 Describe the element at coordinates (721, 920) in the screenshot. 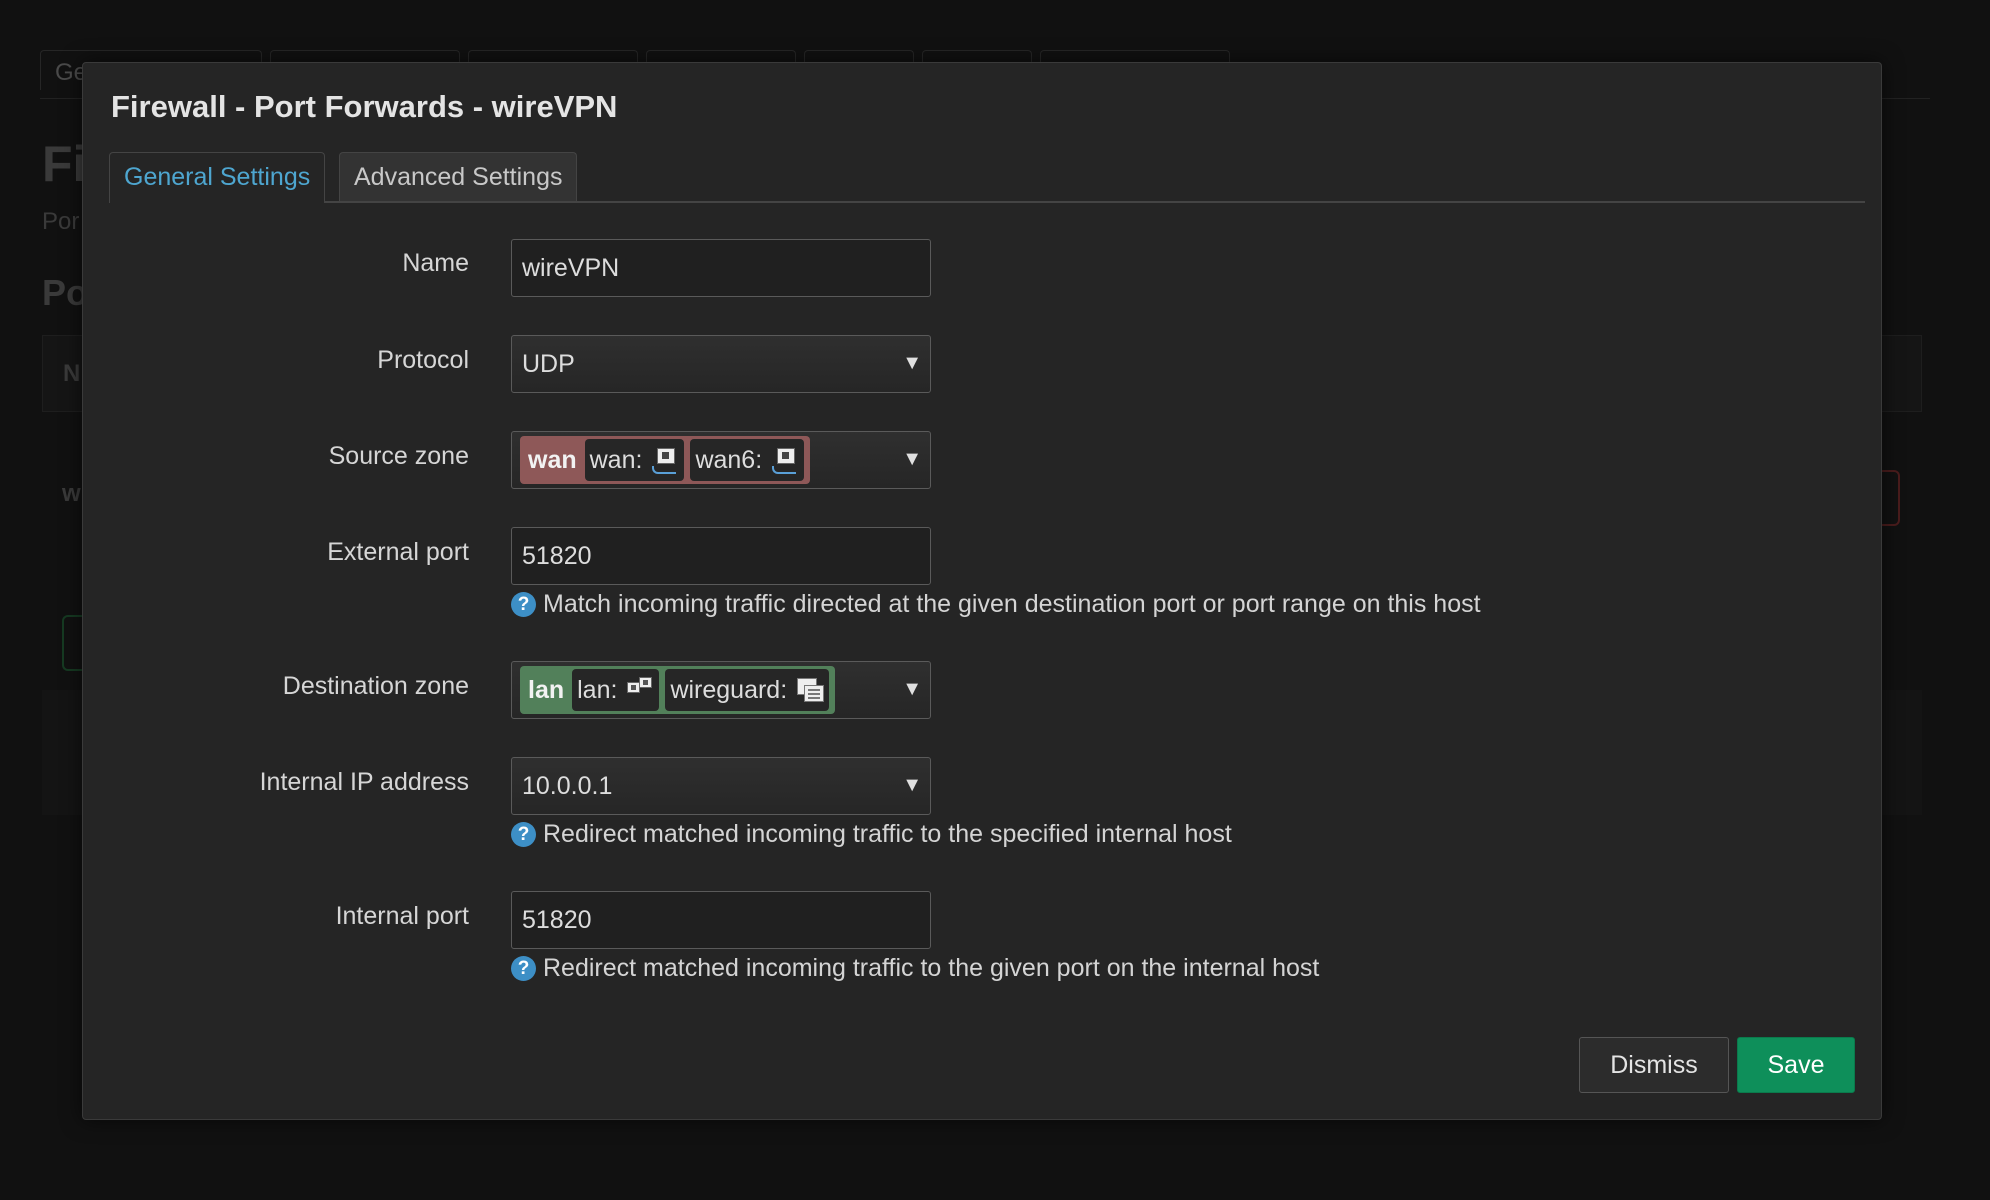

I see `internal-port-input: 51820` at that location.